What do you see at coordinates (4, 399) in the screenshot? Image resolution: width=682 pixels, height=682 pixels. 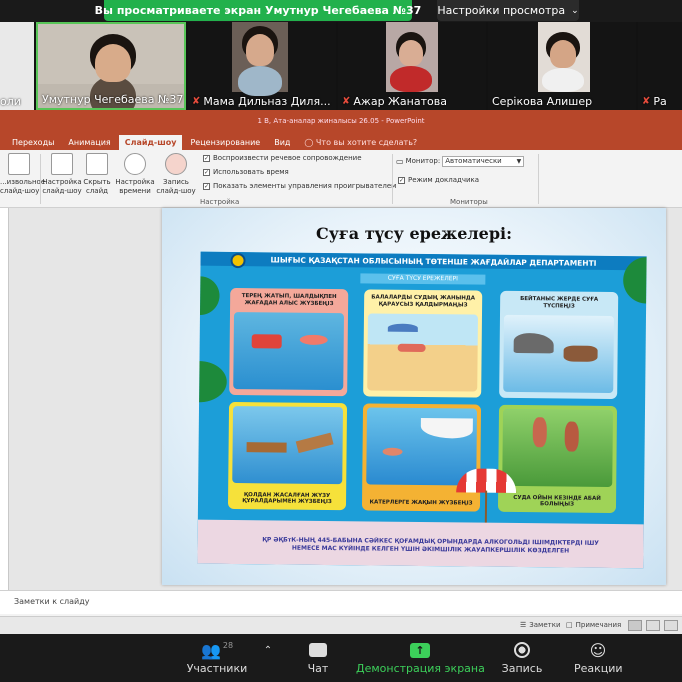 I see `slide-thumbnails-panel` at bounding box center [4, 399].